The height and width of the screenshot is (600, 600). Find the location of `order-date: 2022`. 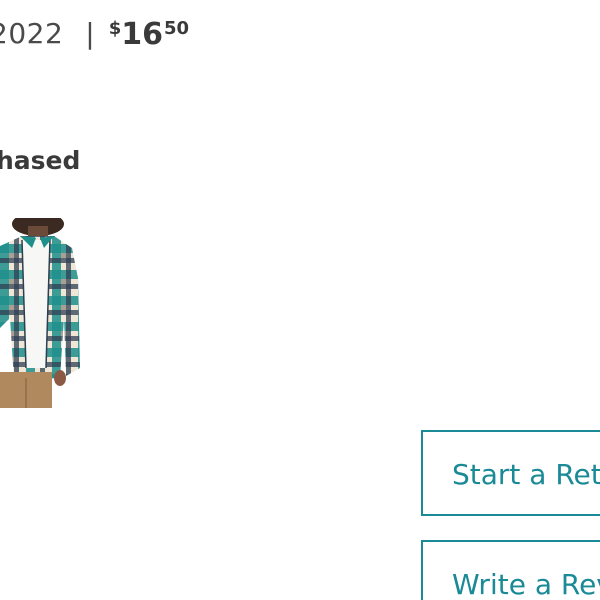

order-date: 2022 is located at coordinates (32, 33).